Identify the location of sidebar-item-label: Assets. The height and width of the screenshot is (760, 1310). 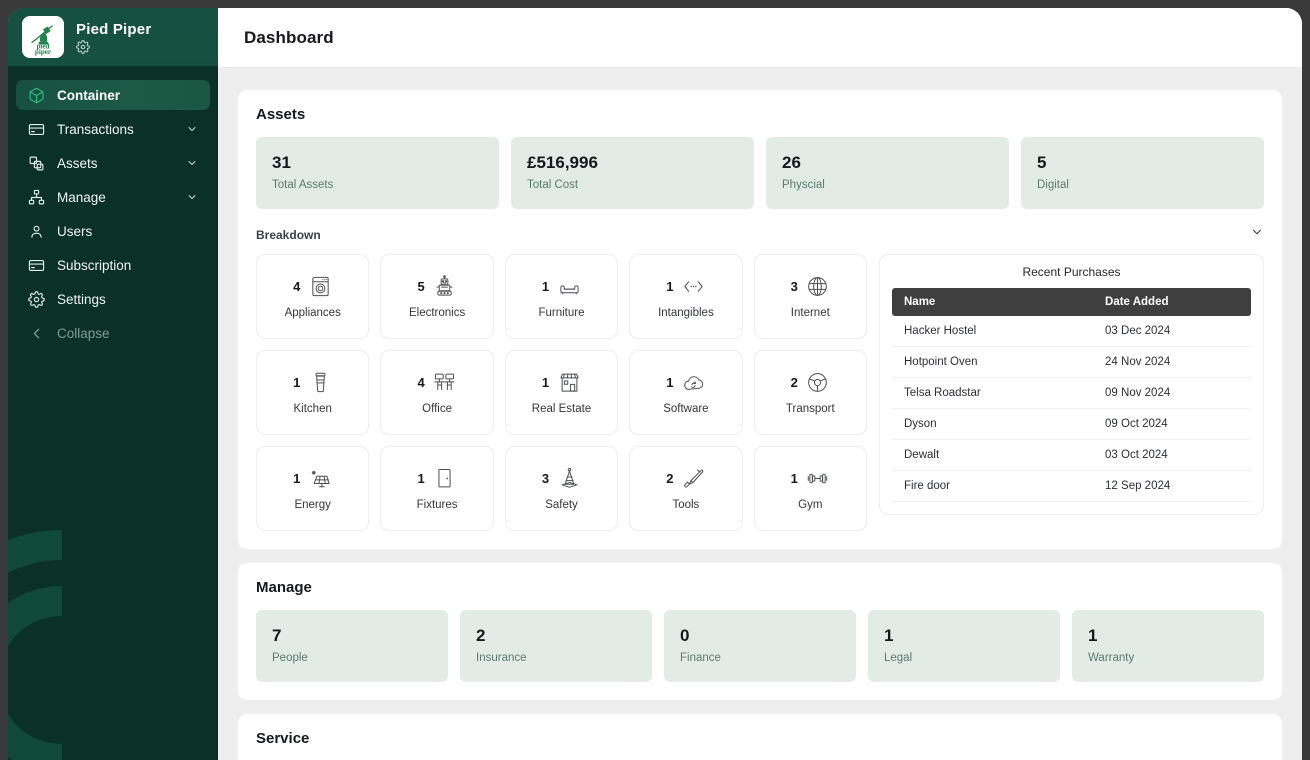
(77, 163).